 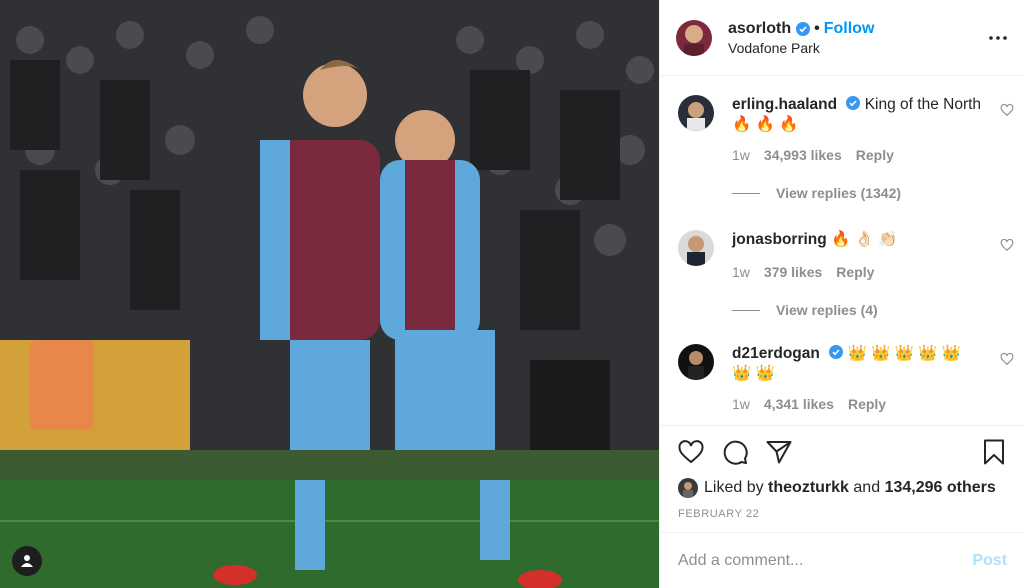 I want to click on post-header: asorloth • Follow Vodafone Park, so click(x=842, y=38).